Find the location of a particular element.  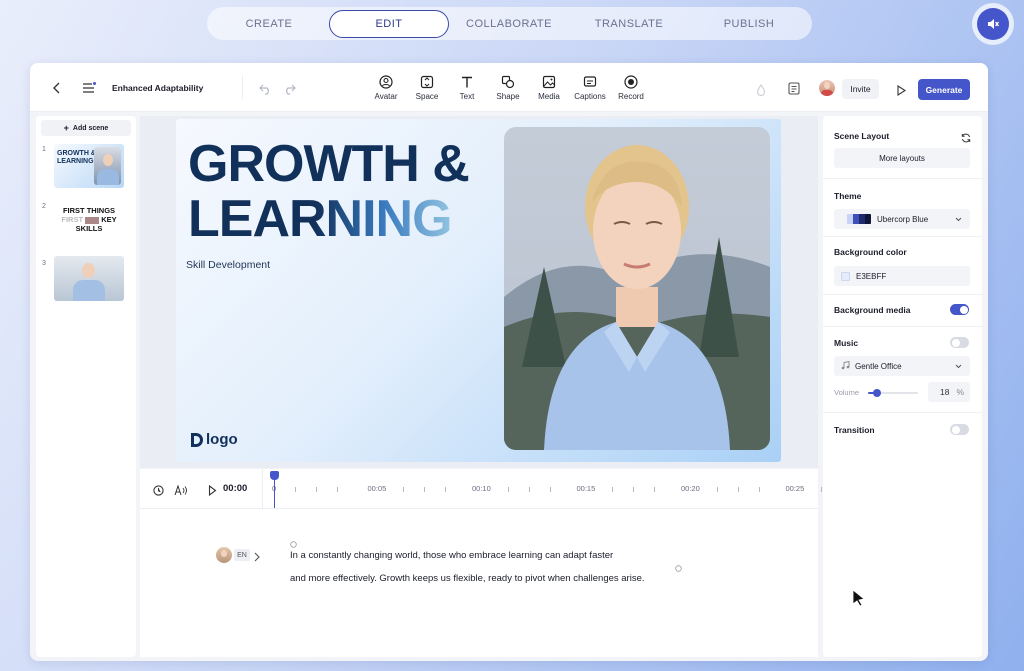

plus-icon: + is located at coordinates (66, 128).